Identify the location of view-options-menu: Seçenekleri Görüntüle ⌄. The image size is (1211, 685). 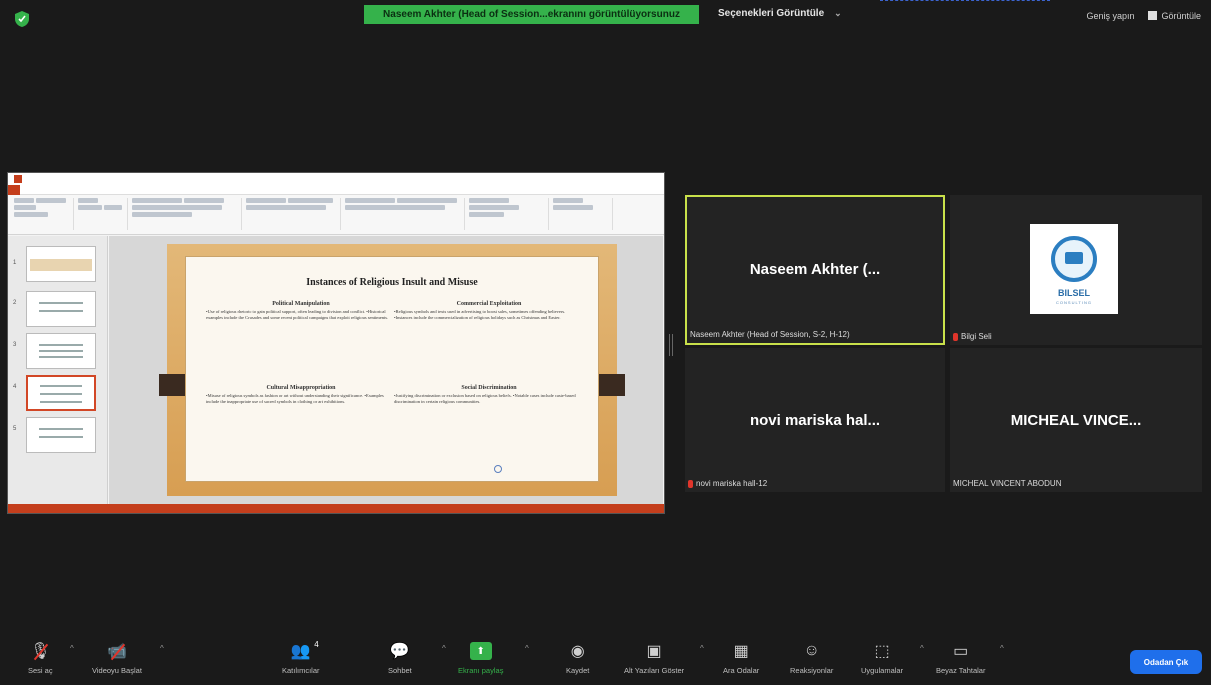
(780, 13).